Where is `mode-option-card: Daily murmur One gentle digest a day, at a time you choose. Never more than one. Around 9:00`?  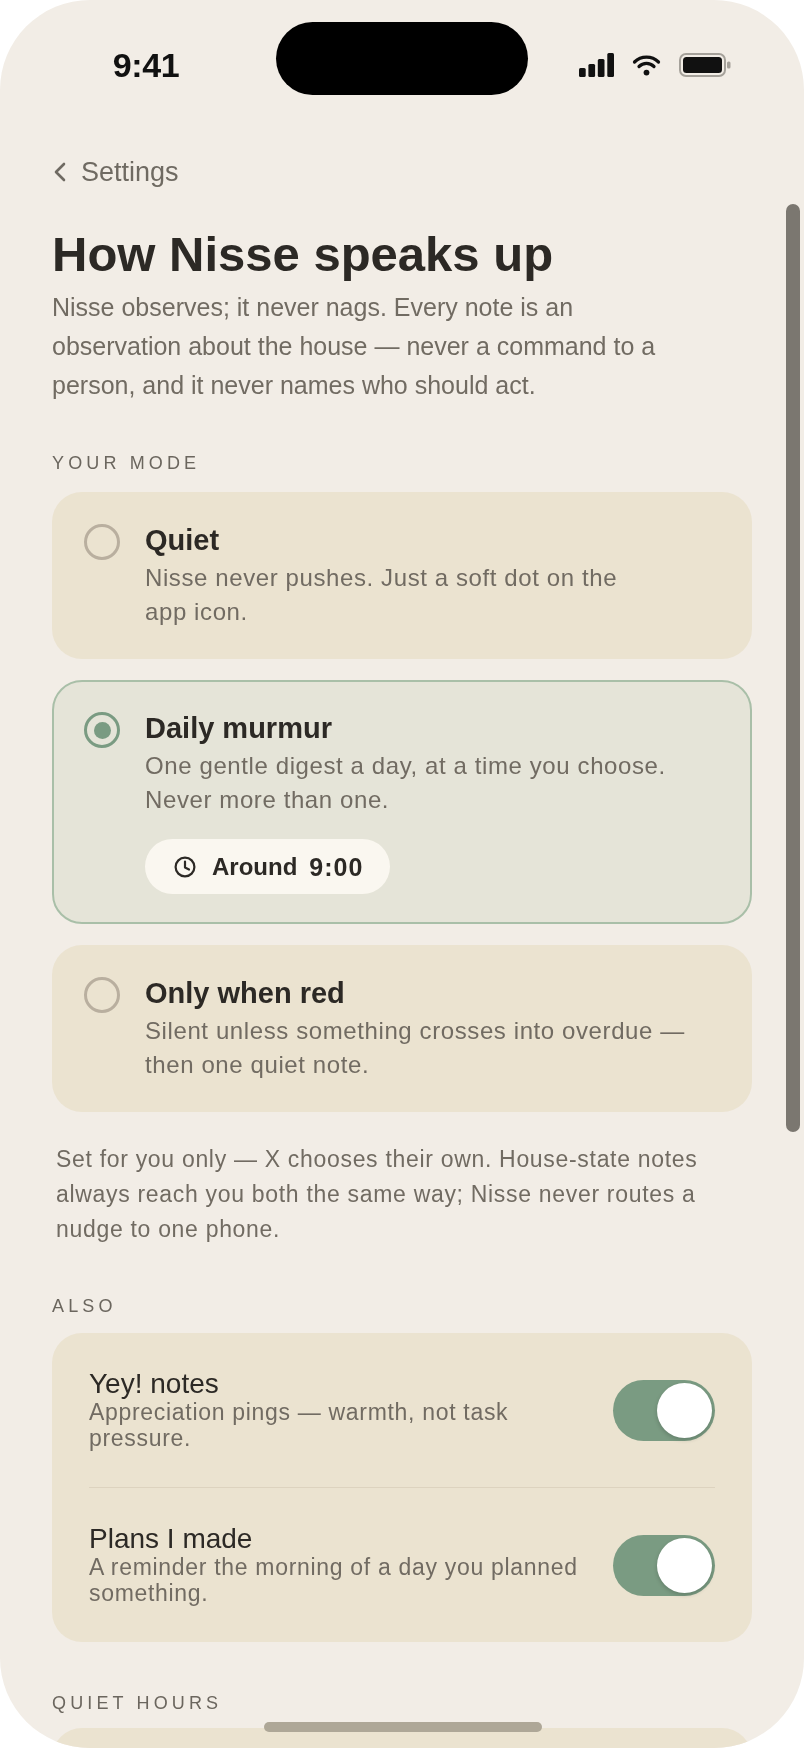
mode-option-card: Daily murmur One gentle digest a day, at a time you choose. Never more than one. Around 9:00 is located at coordinates (402, 802).